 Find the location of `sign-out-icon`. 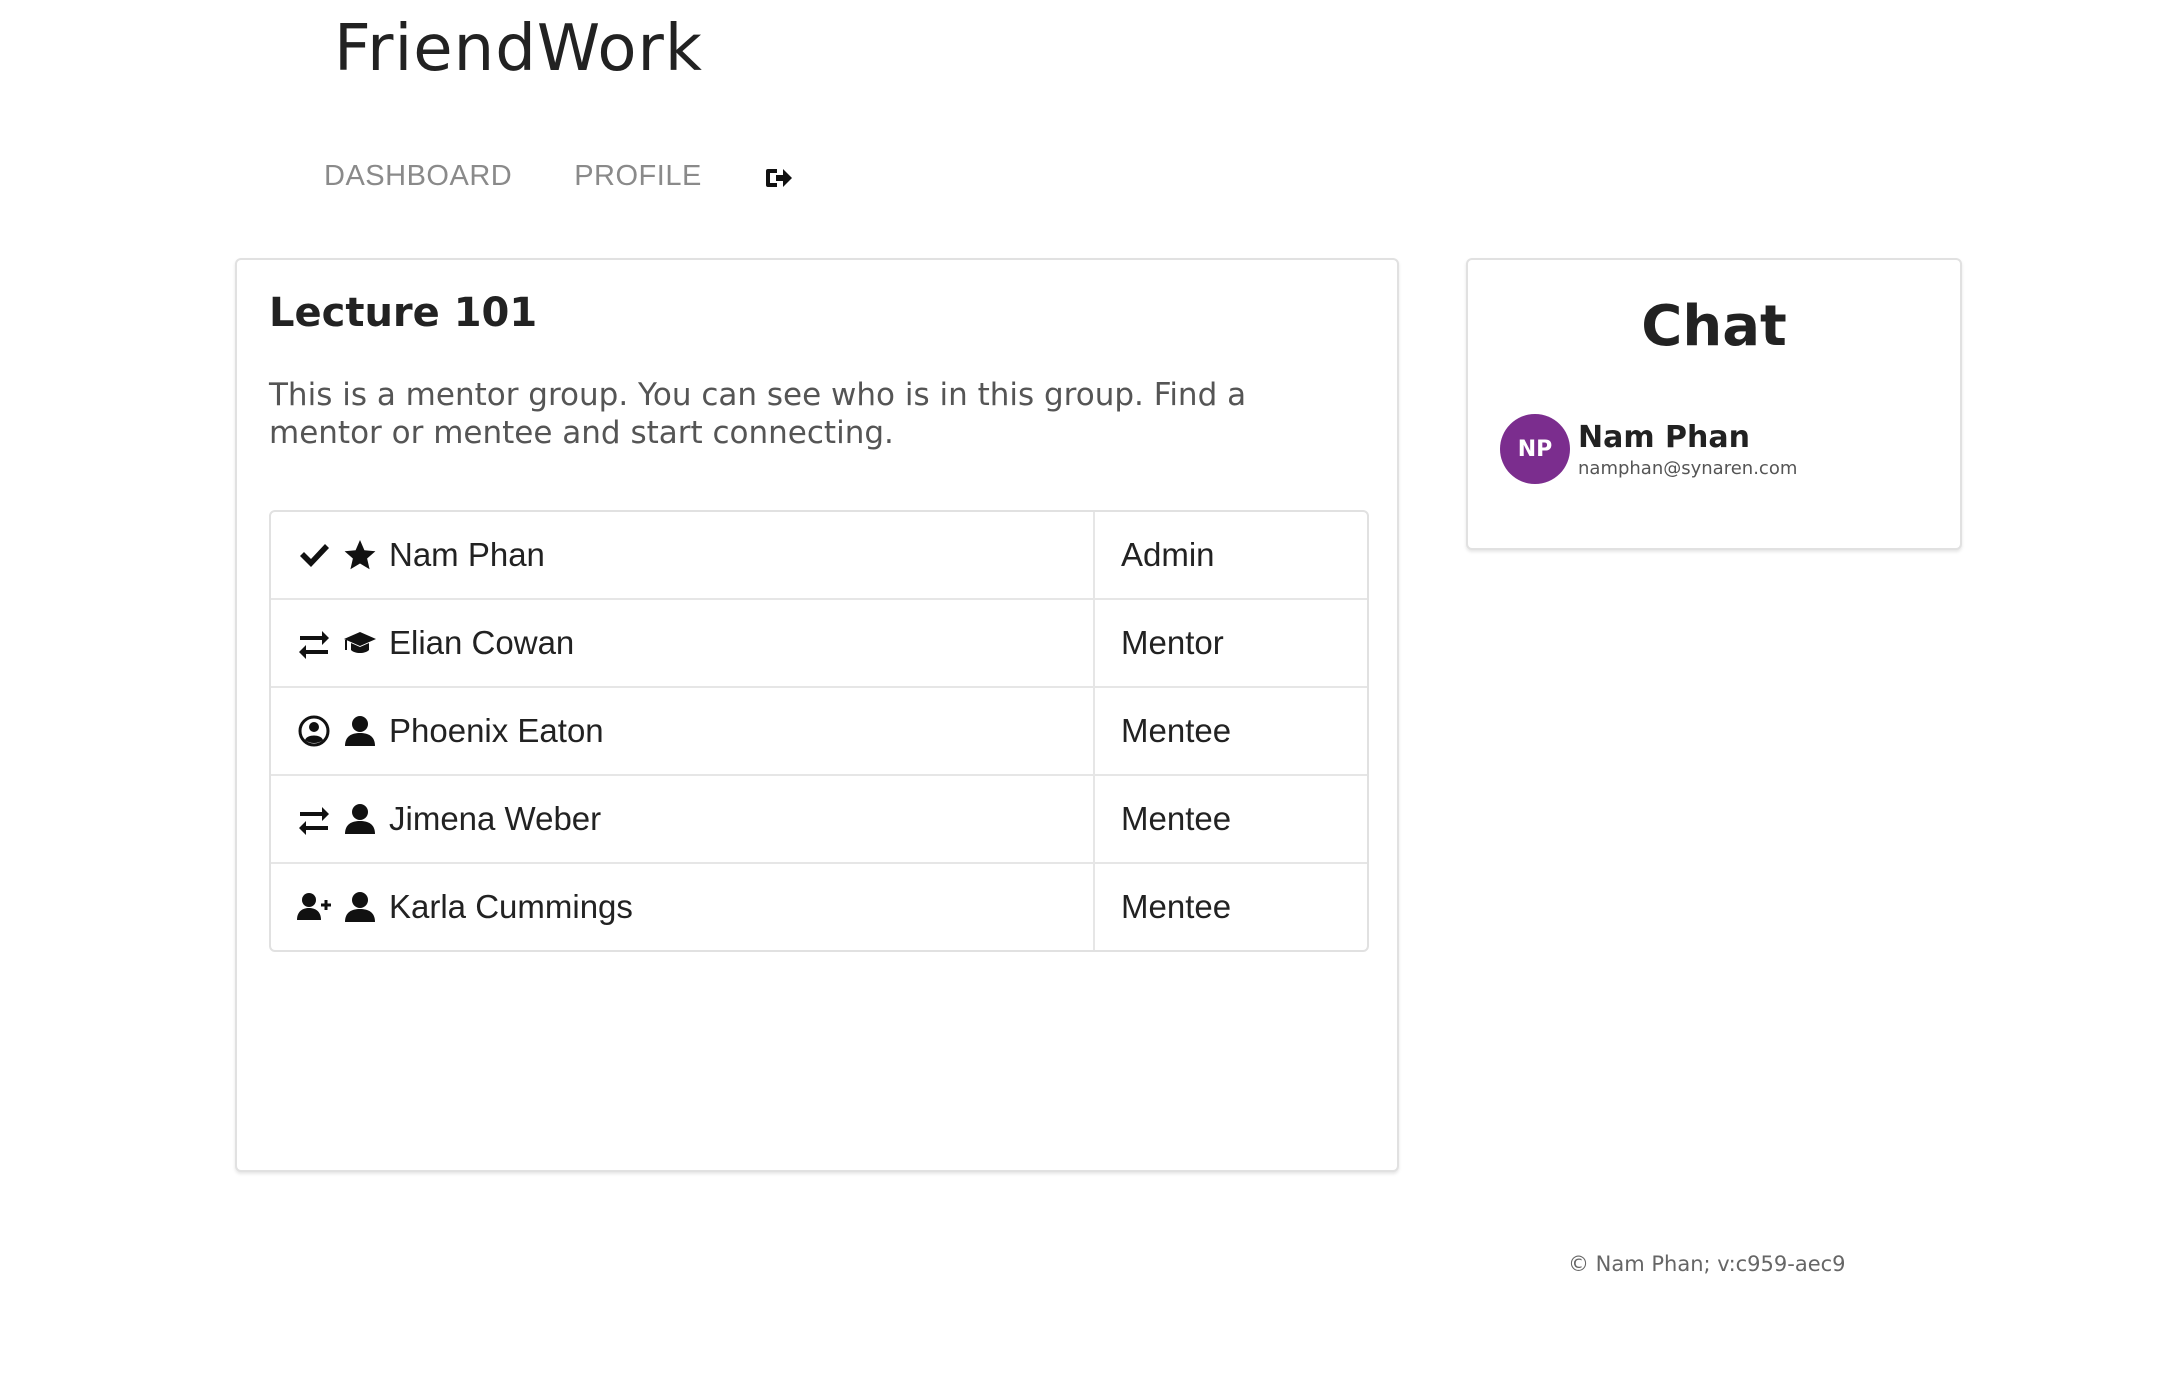

sign-out-icon is located at coordinates (779, 178).